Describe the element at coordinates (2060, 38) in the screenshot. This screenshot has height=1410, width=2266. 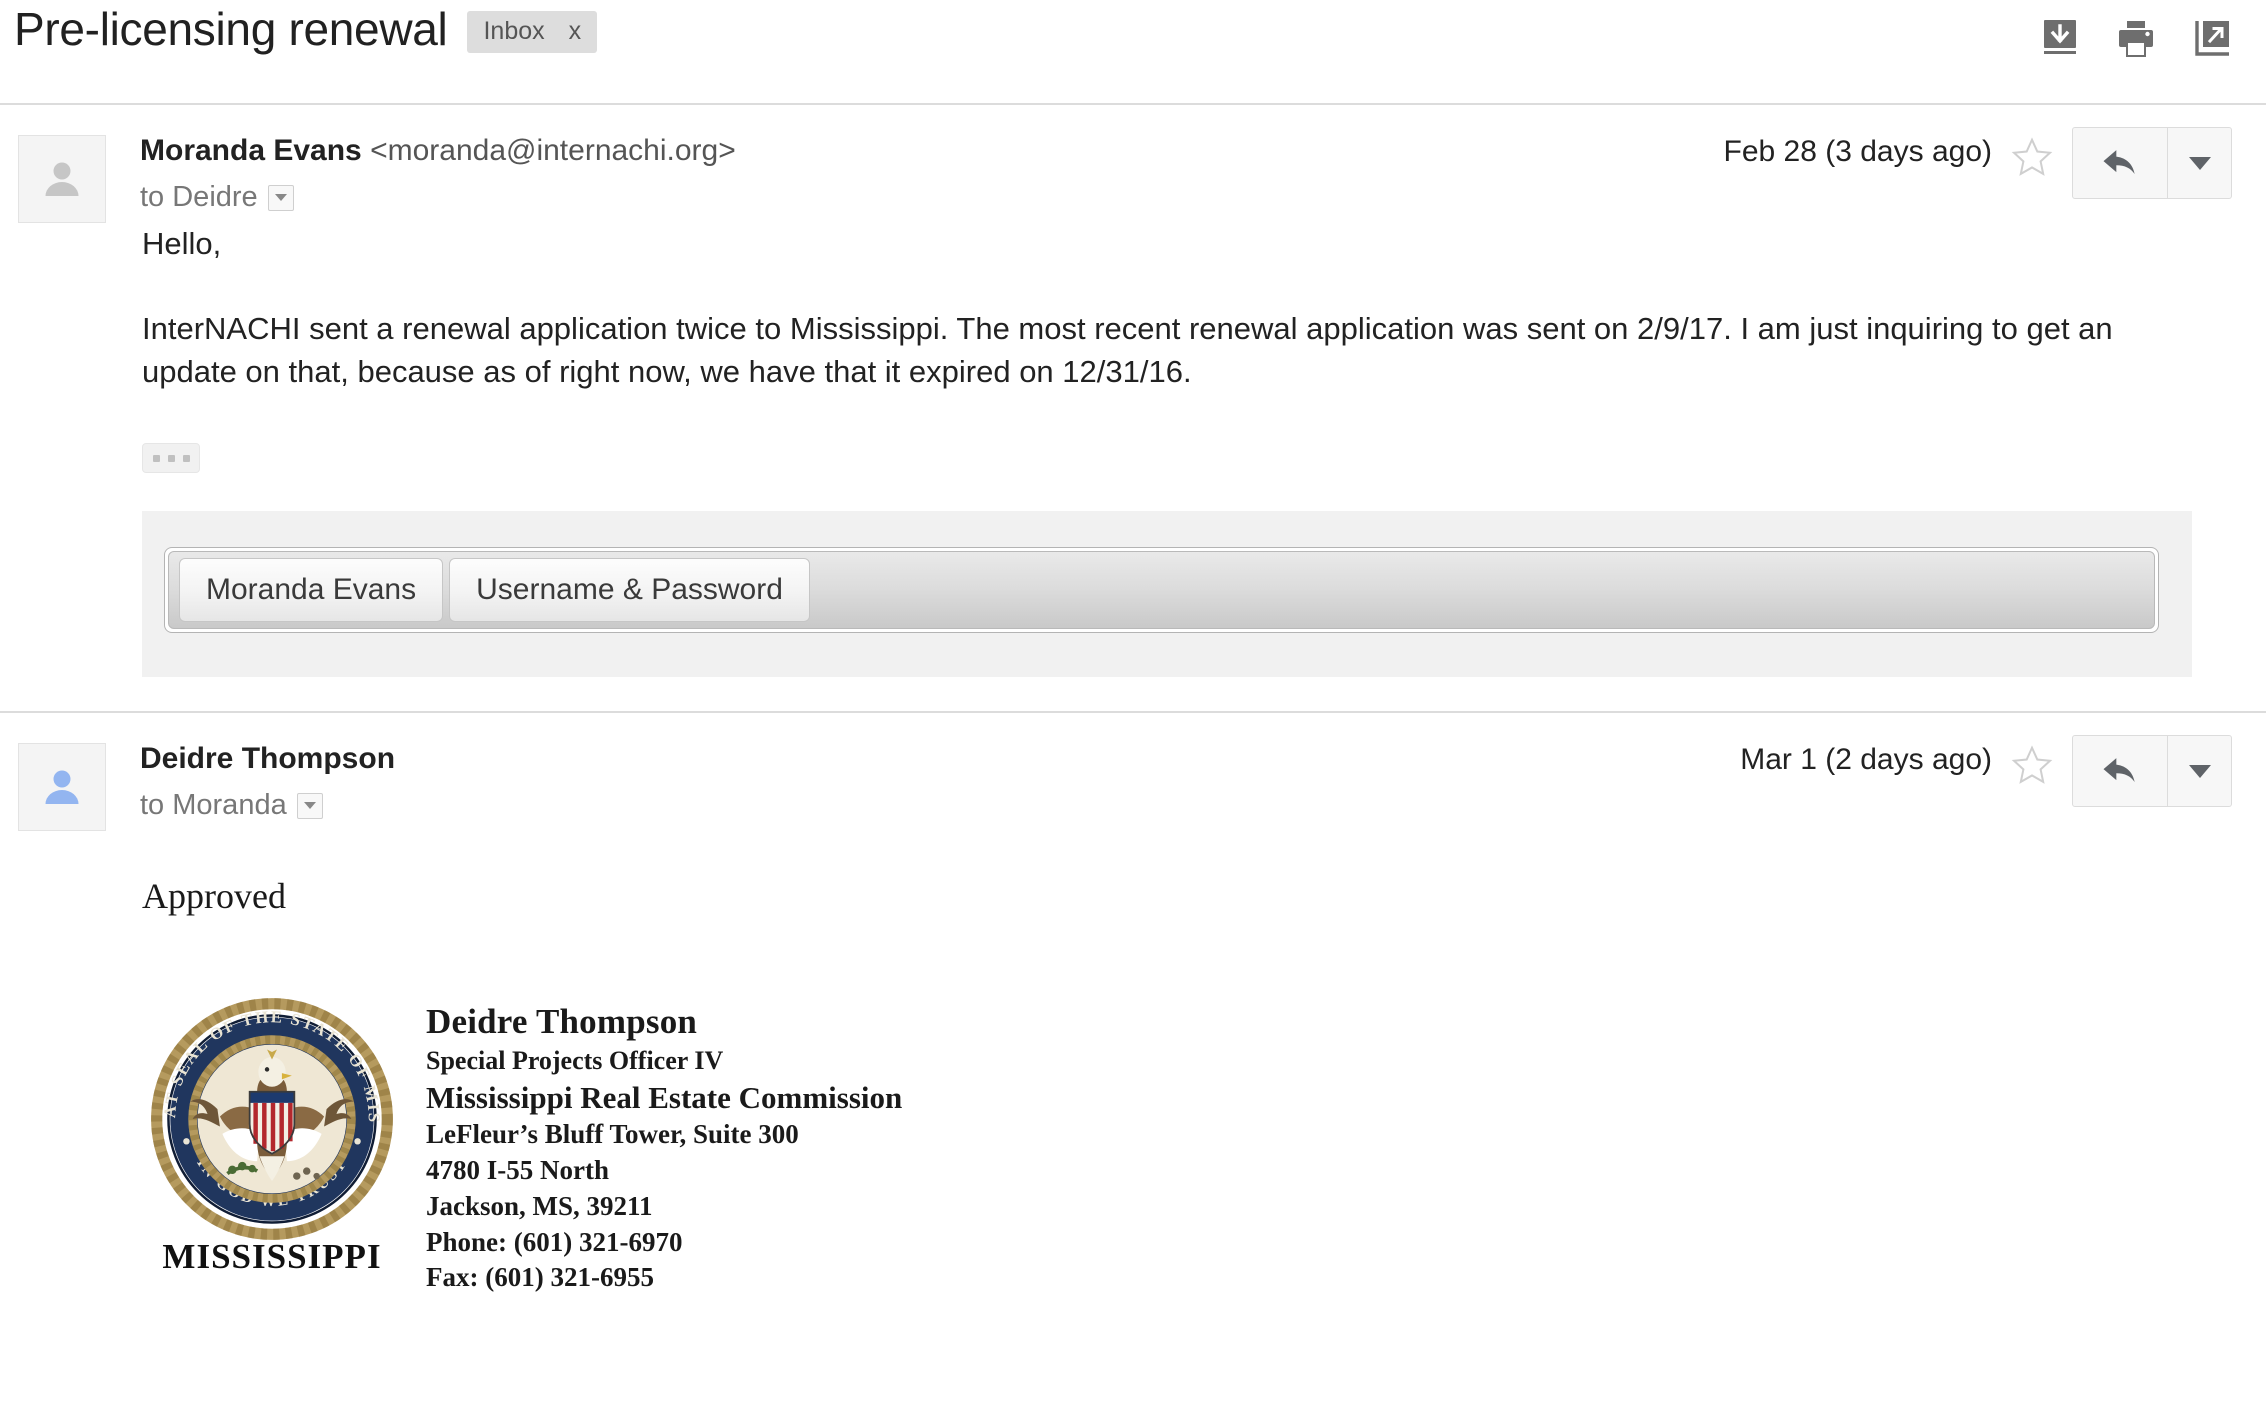
I see `download-icon` at that location.